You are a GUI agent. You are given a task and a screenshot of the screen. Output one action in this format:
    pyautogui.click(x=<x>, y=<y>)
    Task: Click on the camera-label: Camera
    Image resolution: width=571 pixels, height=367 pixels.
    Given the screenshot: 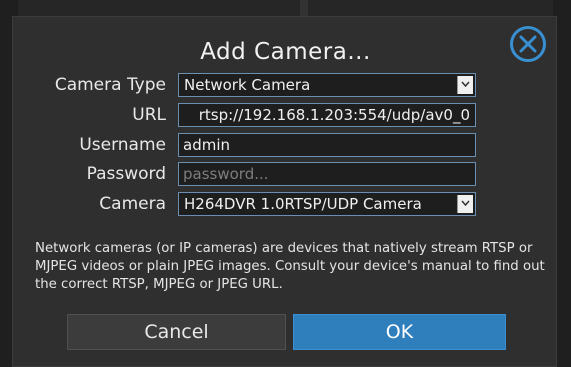 What is the action you would take?
    pyautogui.click(x=132, y=204)
    